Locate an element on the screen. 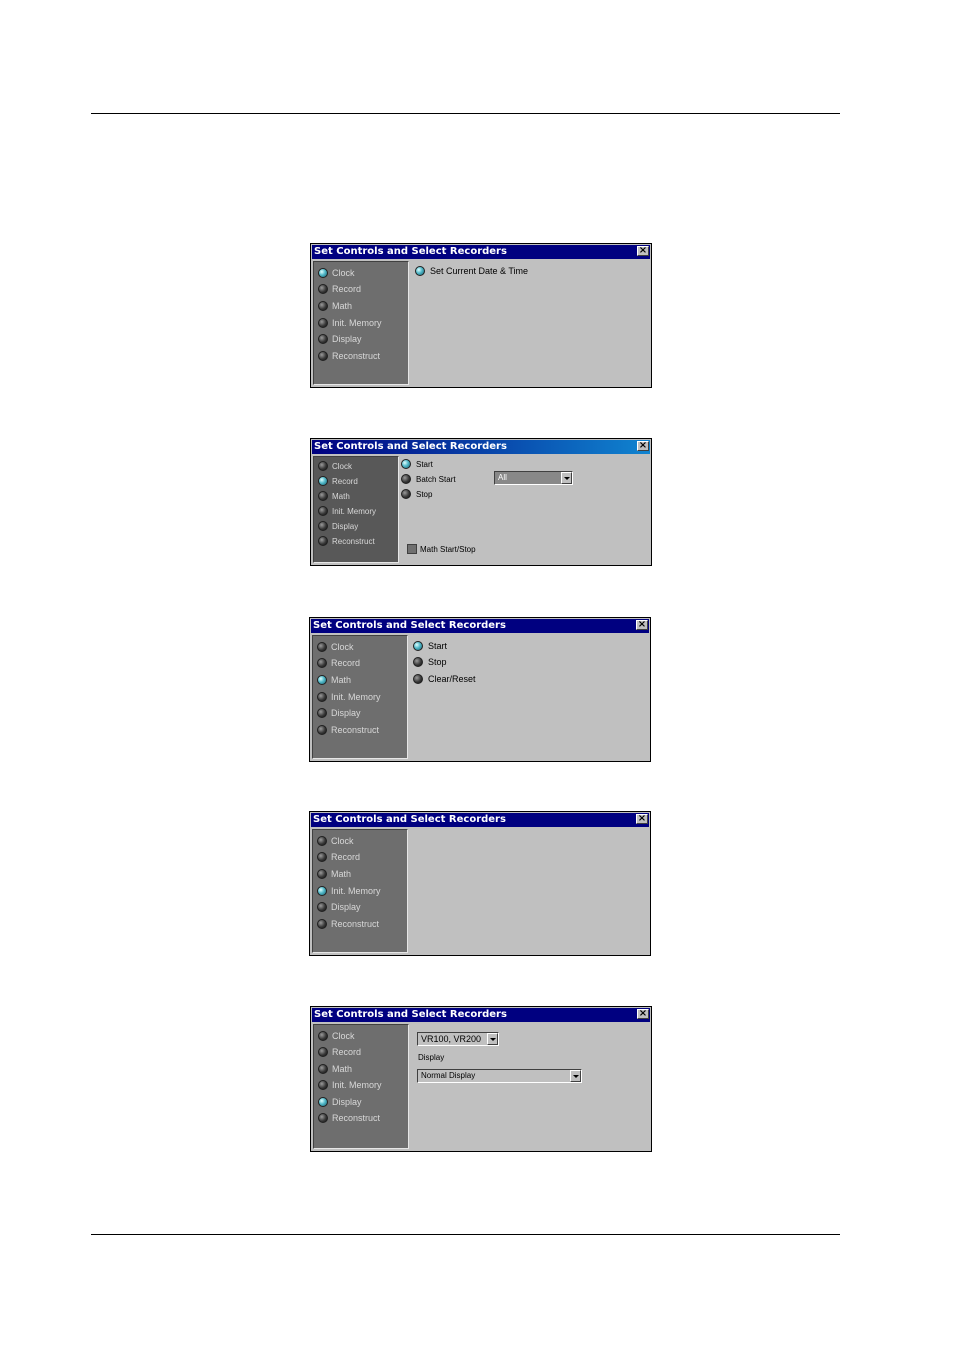 This screenshot has width=954, height=1350. content-panel is located at coordinates (529, 891).